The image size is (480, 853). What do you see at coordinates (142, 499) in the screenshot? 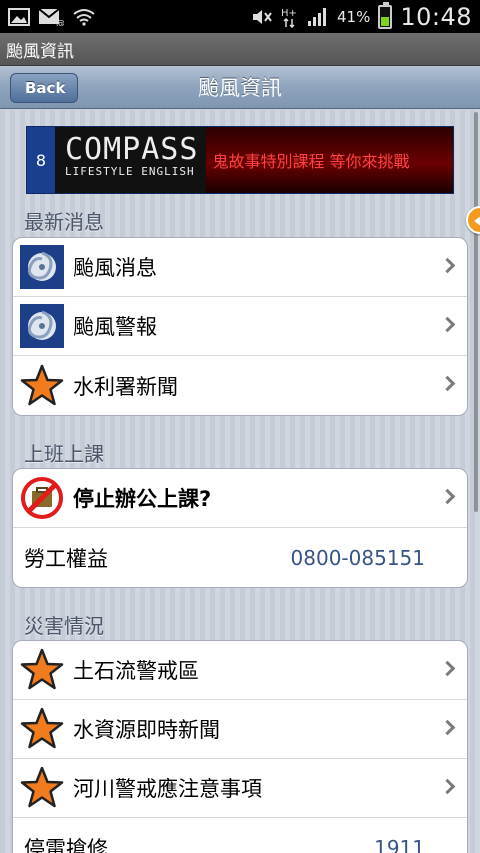
I see `list-item-label: 停止辦公上課?` at bounding box center [142, 499].